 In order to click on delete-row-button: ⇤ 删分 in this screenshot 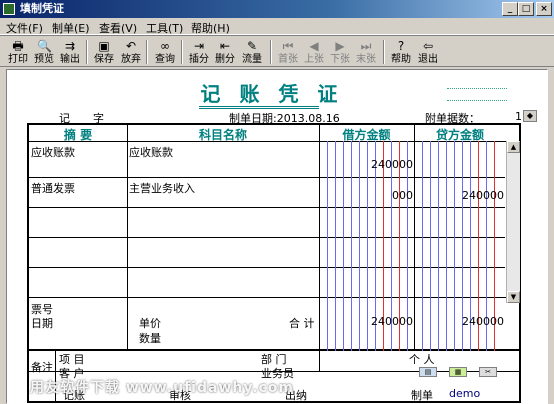, I will do `click(225, 51)`.